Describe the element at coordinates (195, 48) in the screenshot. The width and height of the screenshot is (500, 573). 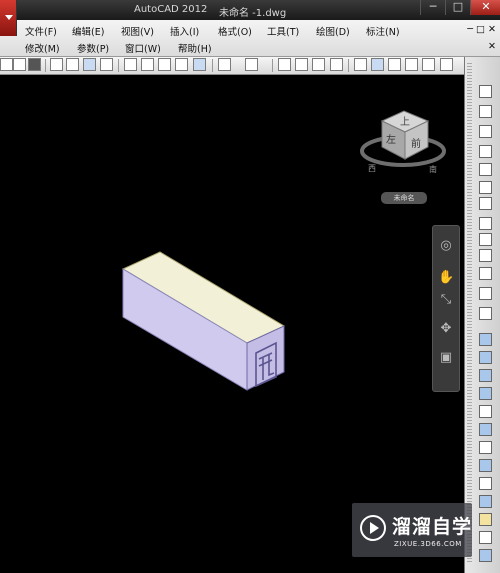
I see `menu-help: 帮助(H)` at that location.